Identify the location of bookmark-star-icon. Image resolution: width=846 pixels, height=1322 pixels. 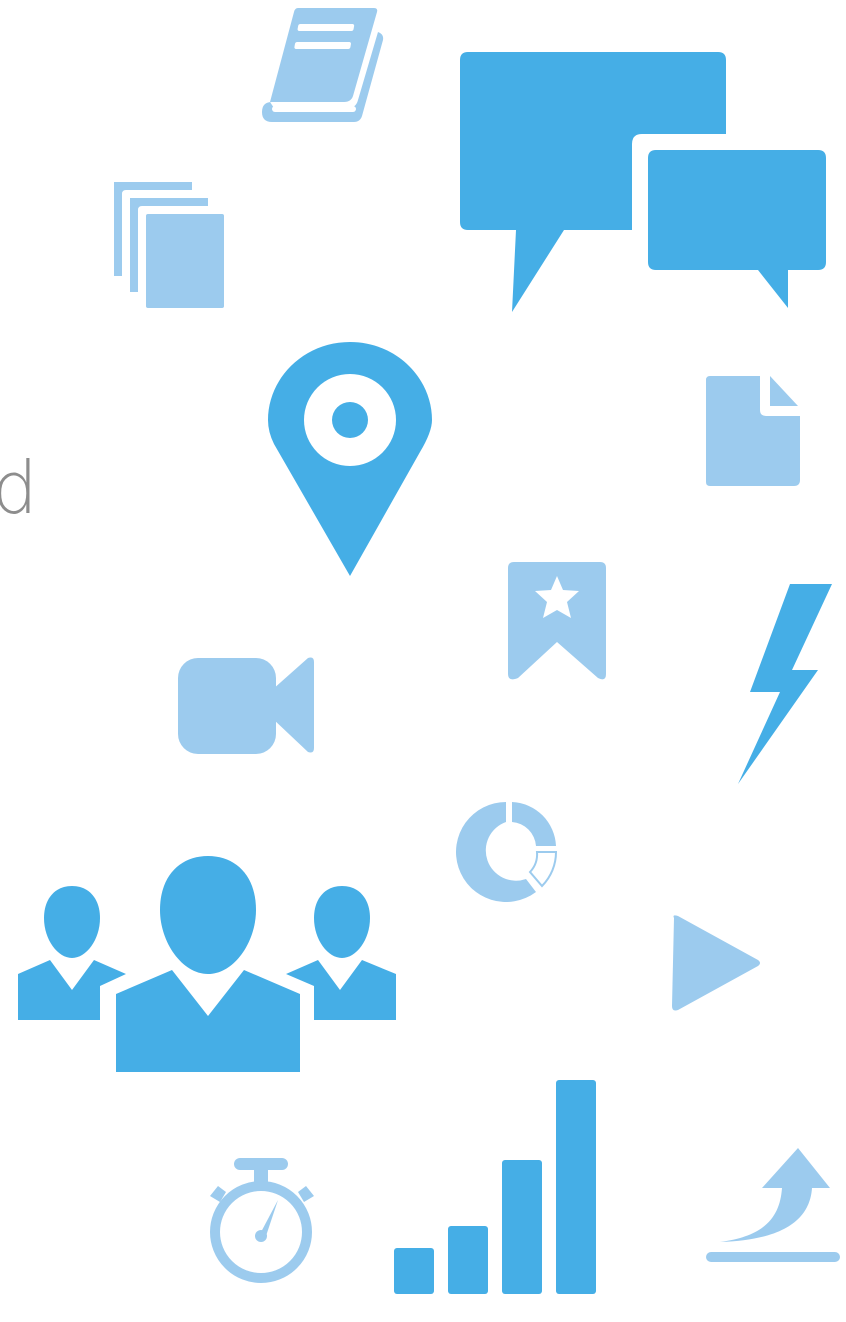
(557, 622).